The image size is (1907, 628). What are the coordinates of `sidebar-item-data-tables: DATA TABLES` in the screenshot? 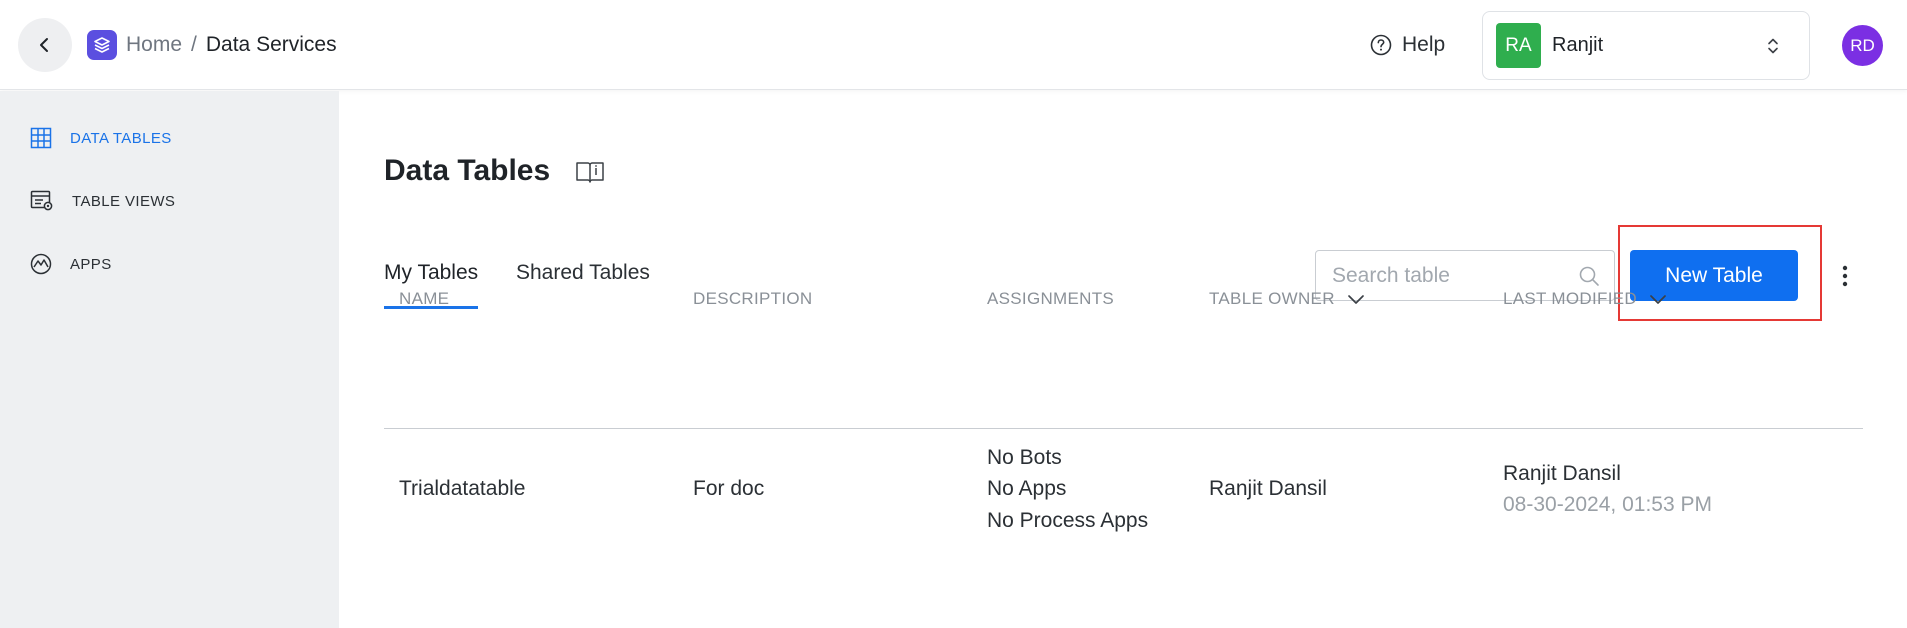 It's located at (101, 138).